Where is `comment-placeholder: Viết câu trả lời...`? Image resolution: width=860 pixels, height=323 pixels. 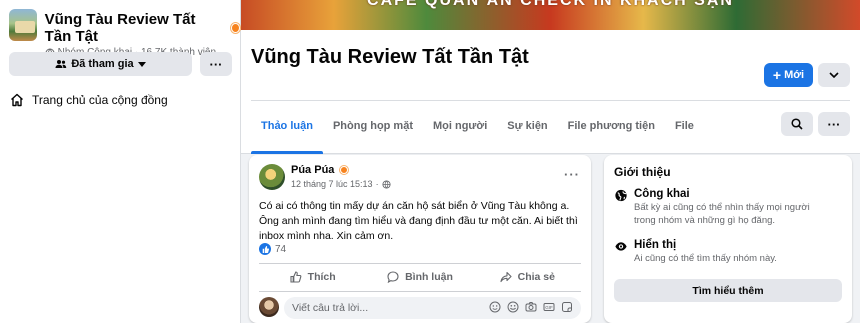
comment-placeholder: Viết câu trả lời... is located at coordinates (330, 308).